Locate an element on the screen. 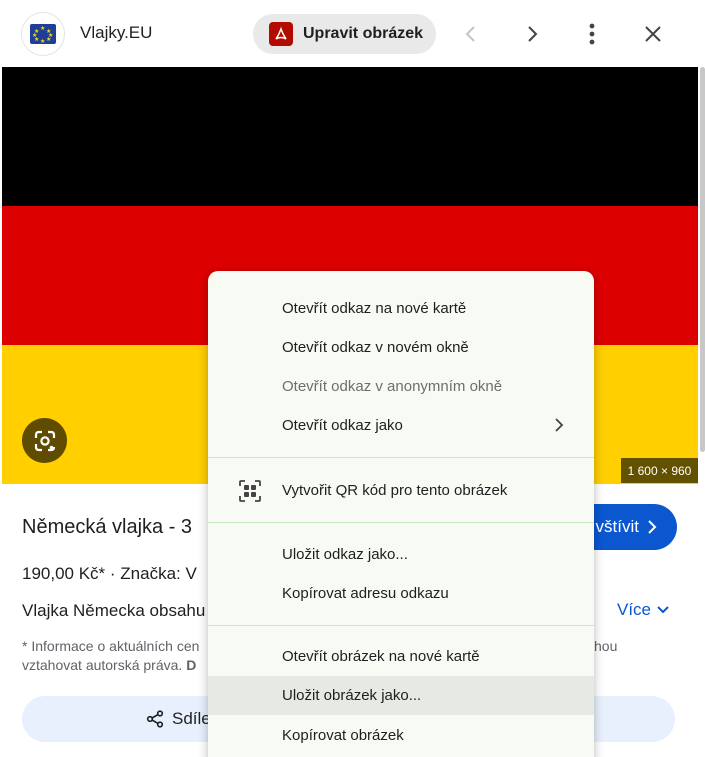 The image size is (705, 757). share-icon is located at coordinates (155, 719).